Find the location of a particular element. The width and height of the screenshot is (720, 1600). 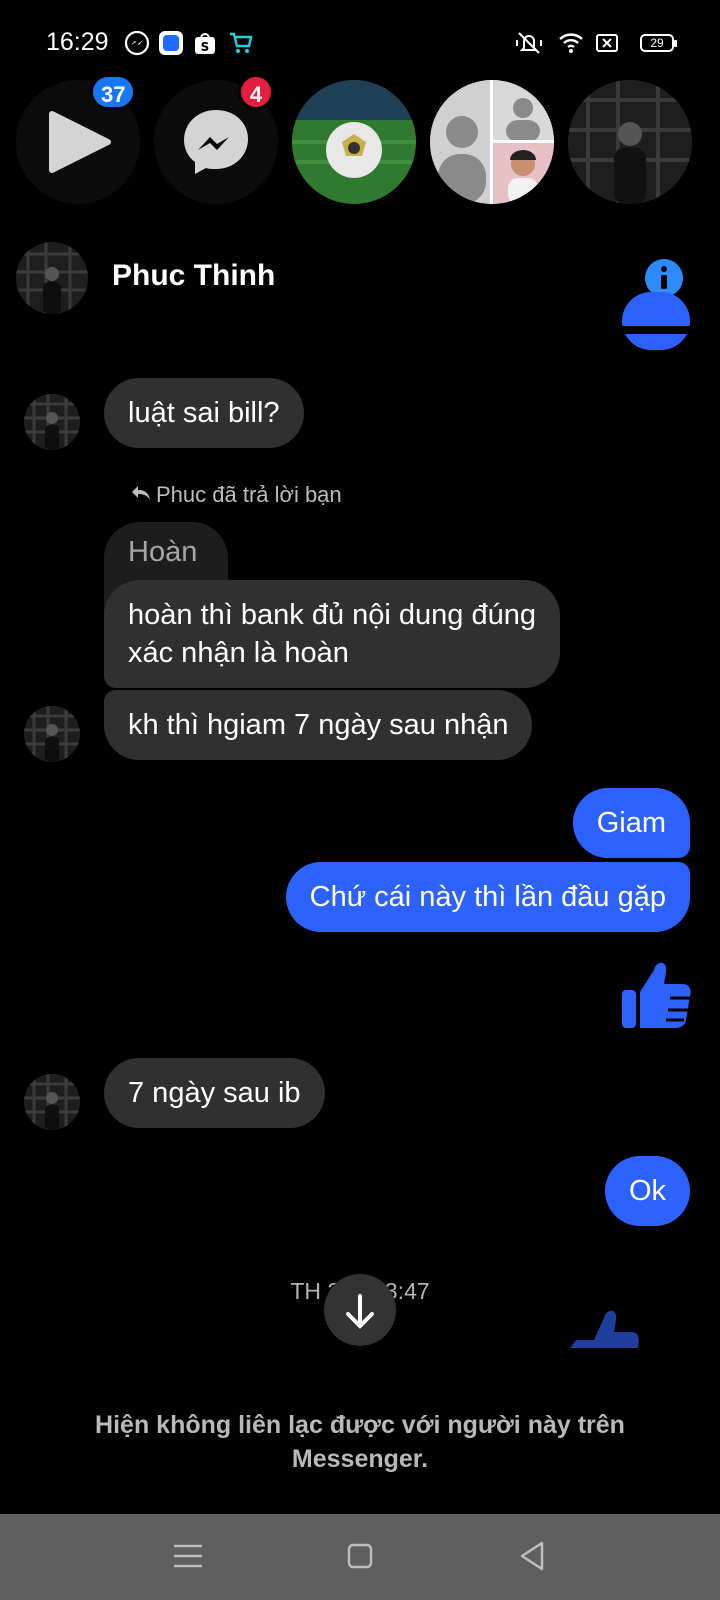

message-bubble: kh thì hgiam 7 ngày sau nhận is located at coordinates (318, 725).